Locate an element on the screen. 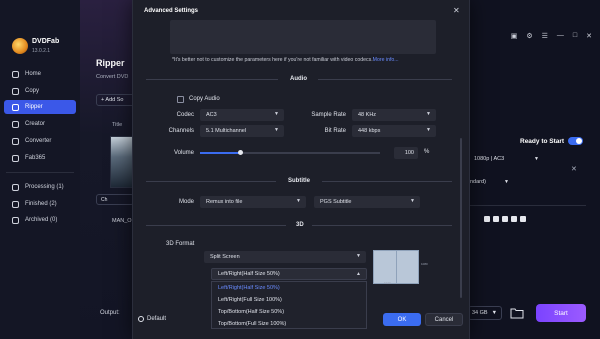  disk-space-value: 34 GB is located at coordinates (480, 313).